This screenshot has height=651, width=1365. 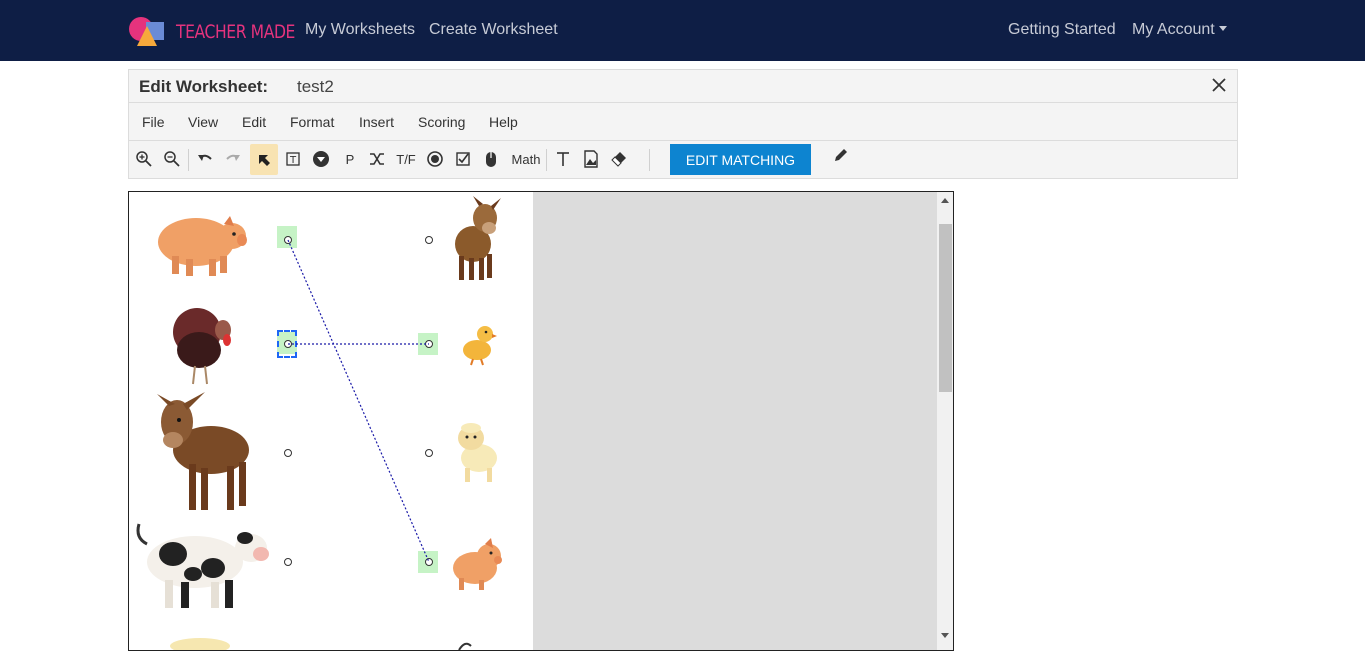 I want to click on nav-create-worksheet: Create Worksheet, so click(x=493, y=30).